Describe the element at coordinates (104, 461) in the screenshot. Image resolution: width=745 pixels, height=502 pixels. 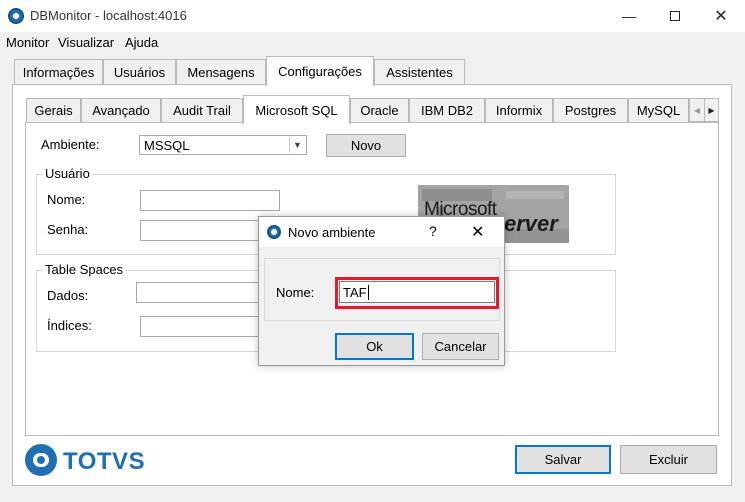
I see `totvs-brand: TOTVS` at that location.